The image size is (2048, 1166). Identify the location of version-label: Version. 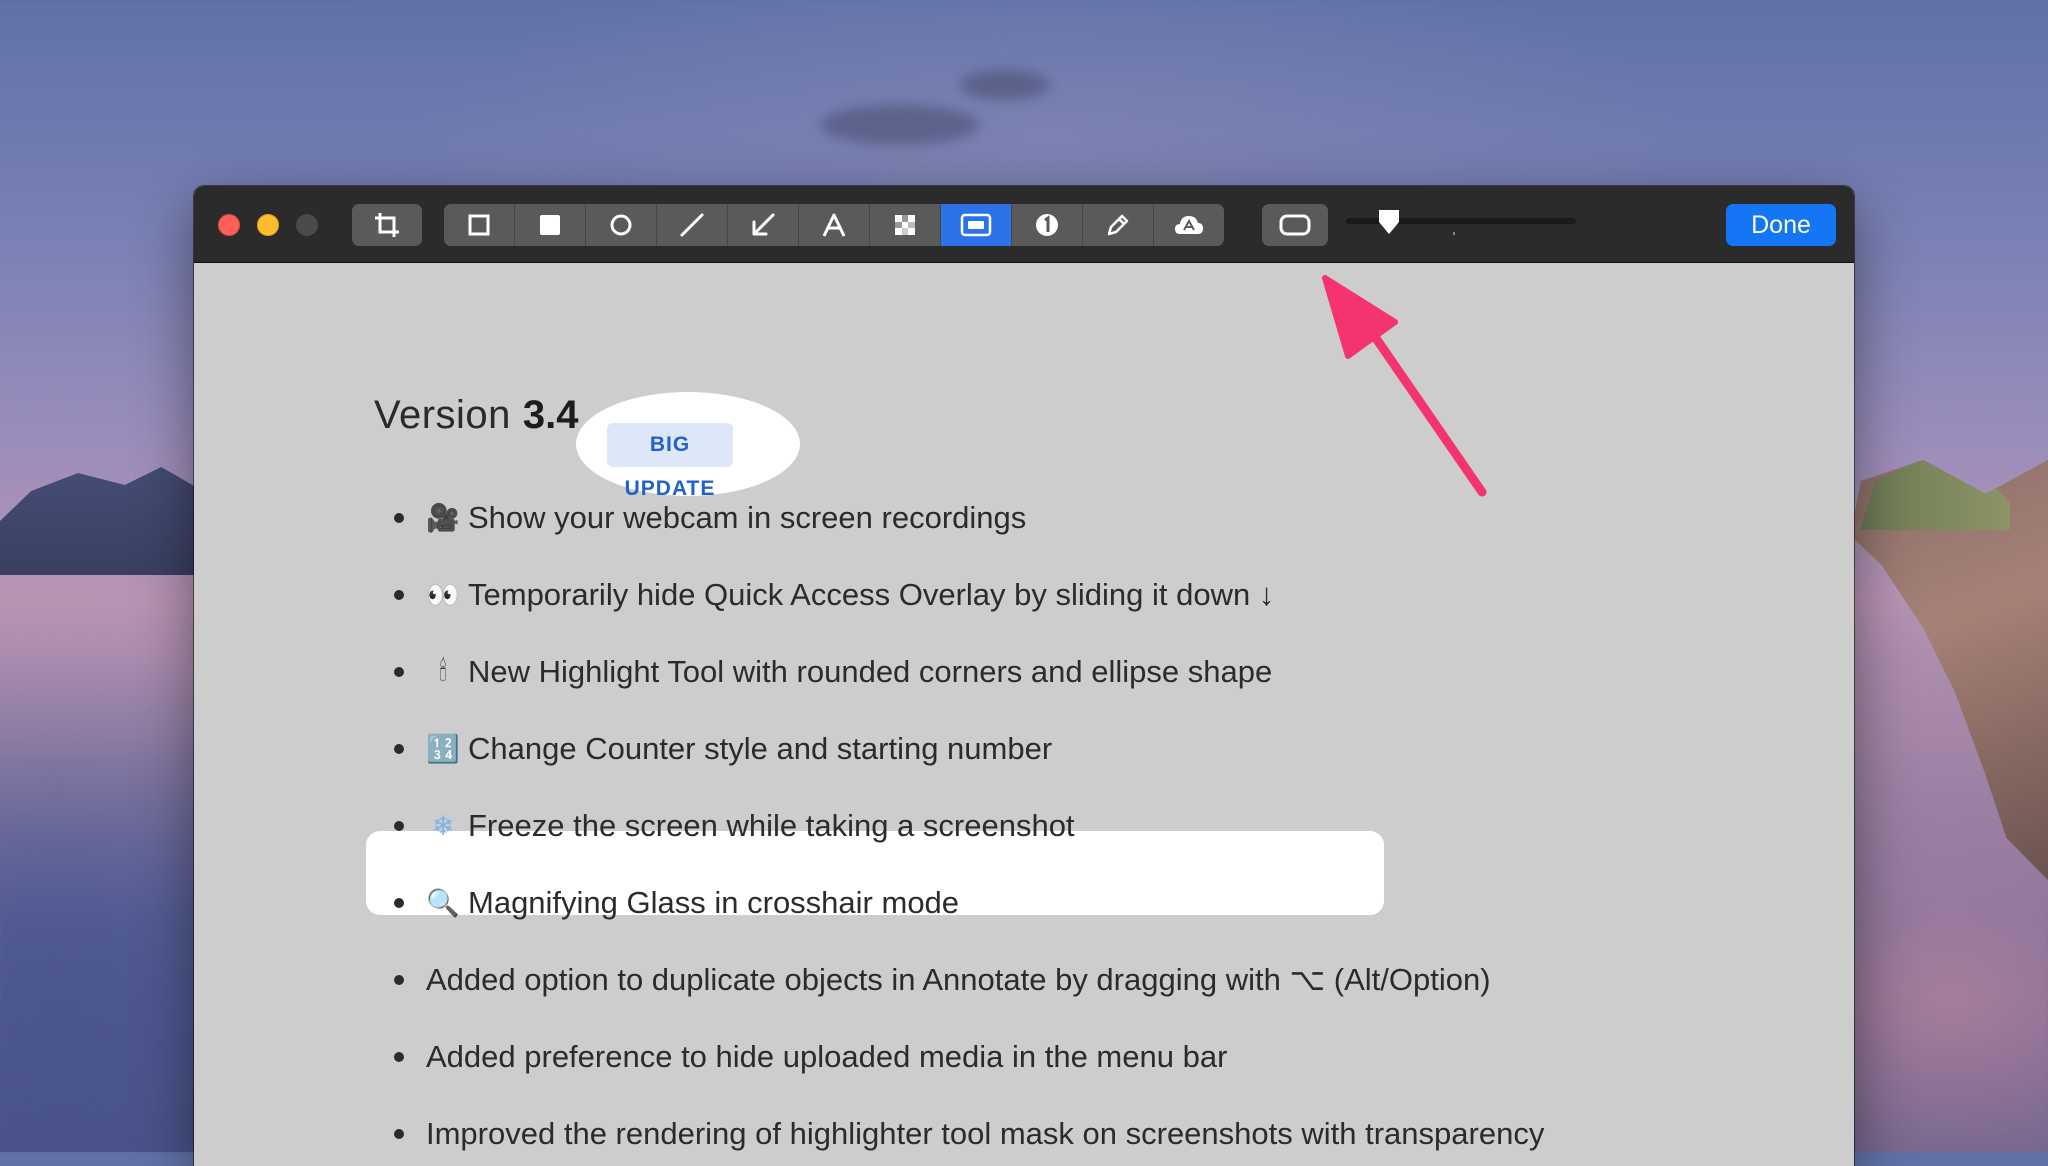
(442, 414).